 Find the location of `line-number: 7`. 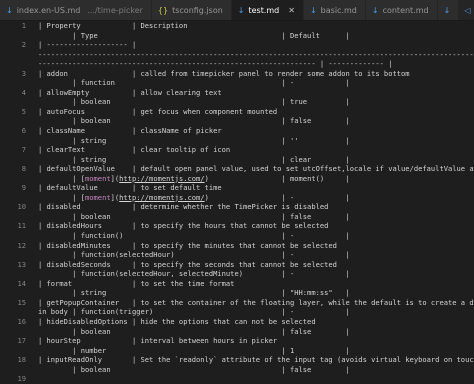

line-number: 7 is located at coordinates (23, 150).